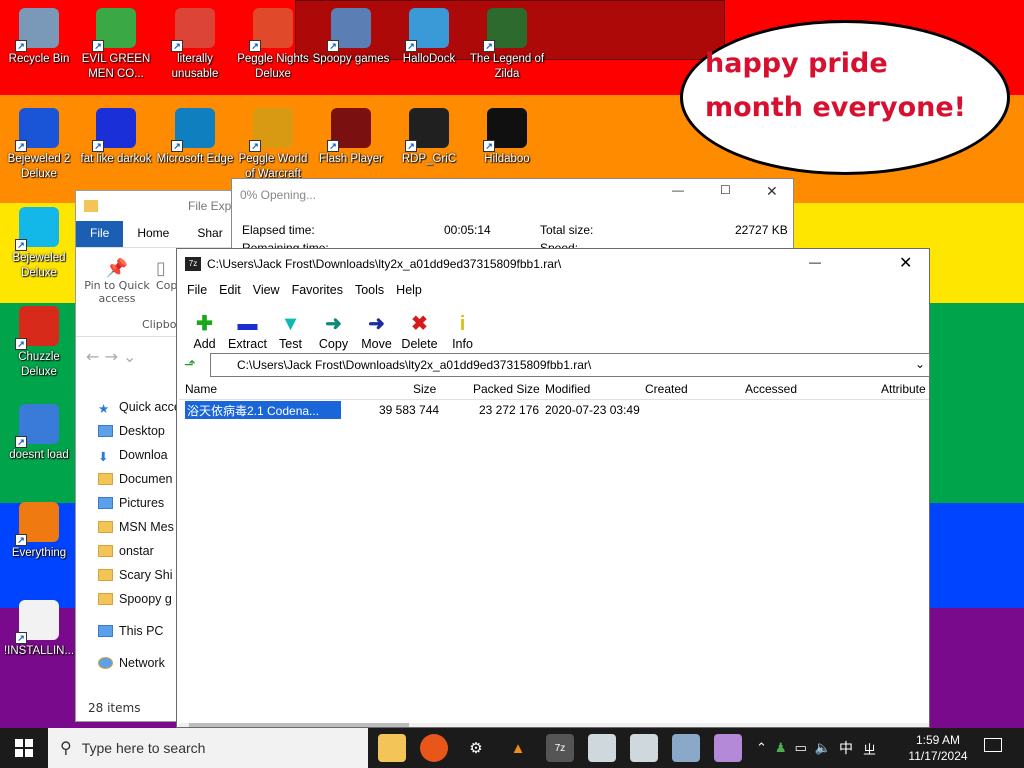 The image size is (1024, 768). Describe the element at coordinates (419, 331) in the screenshot. I see `delete-button: ✖ Delete` at that location.